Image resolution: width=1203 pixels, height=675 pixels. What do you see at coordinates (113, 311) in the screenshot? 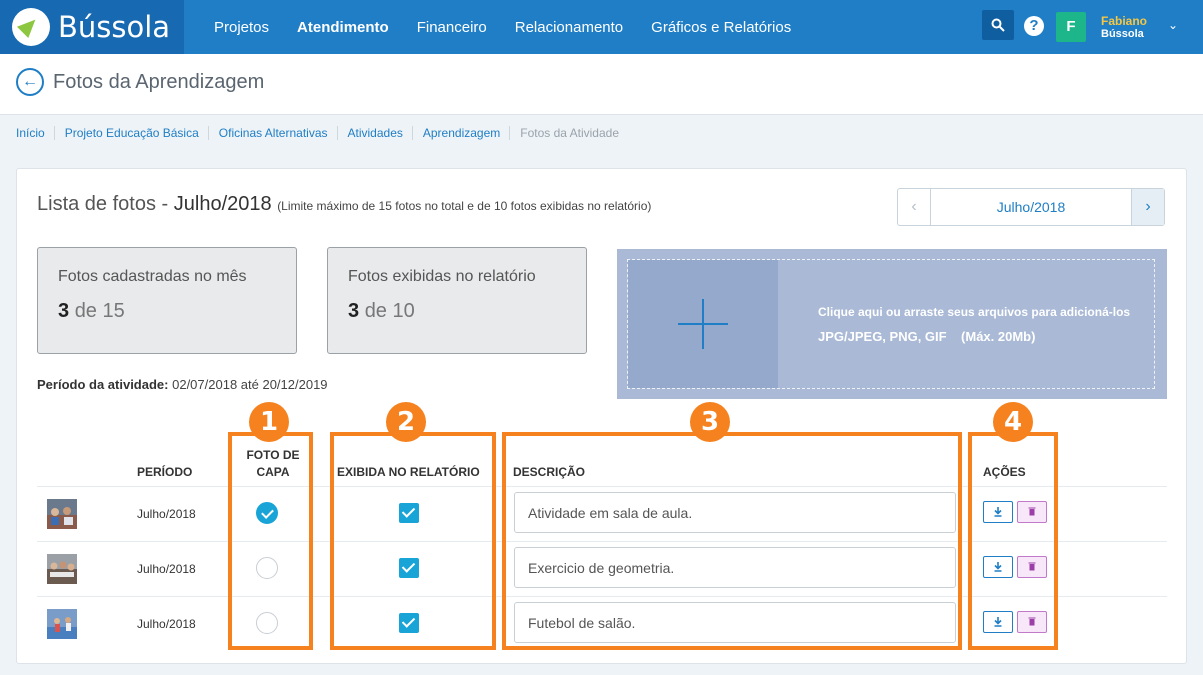
I see `stat-total: 15` at bounding box center [113, 311].